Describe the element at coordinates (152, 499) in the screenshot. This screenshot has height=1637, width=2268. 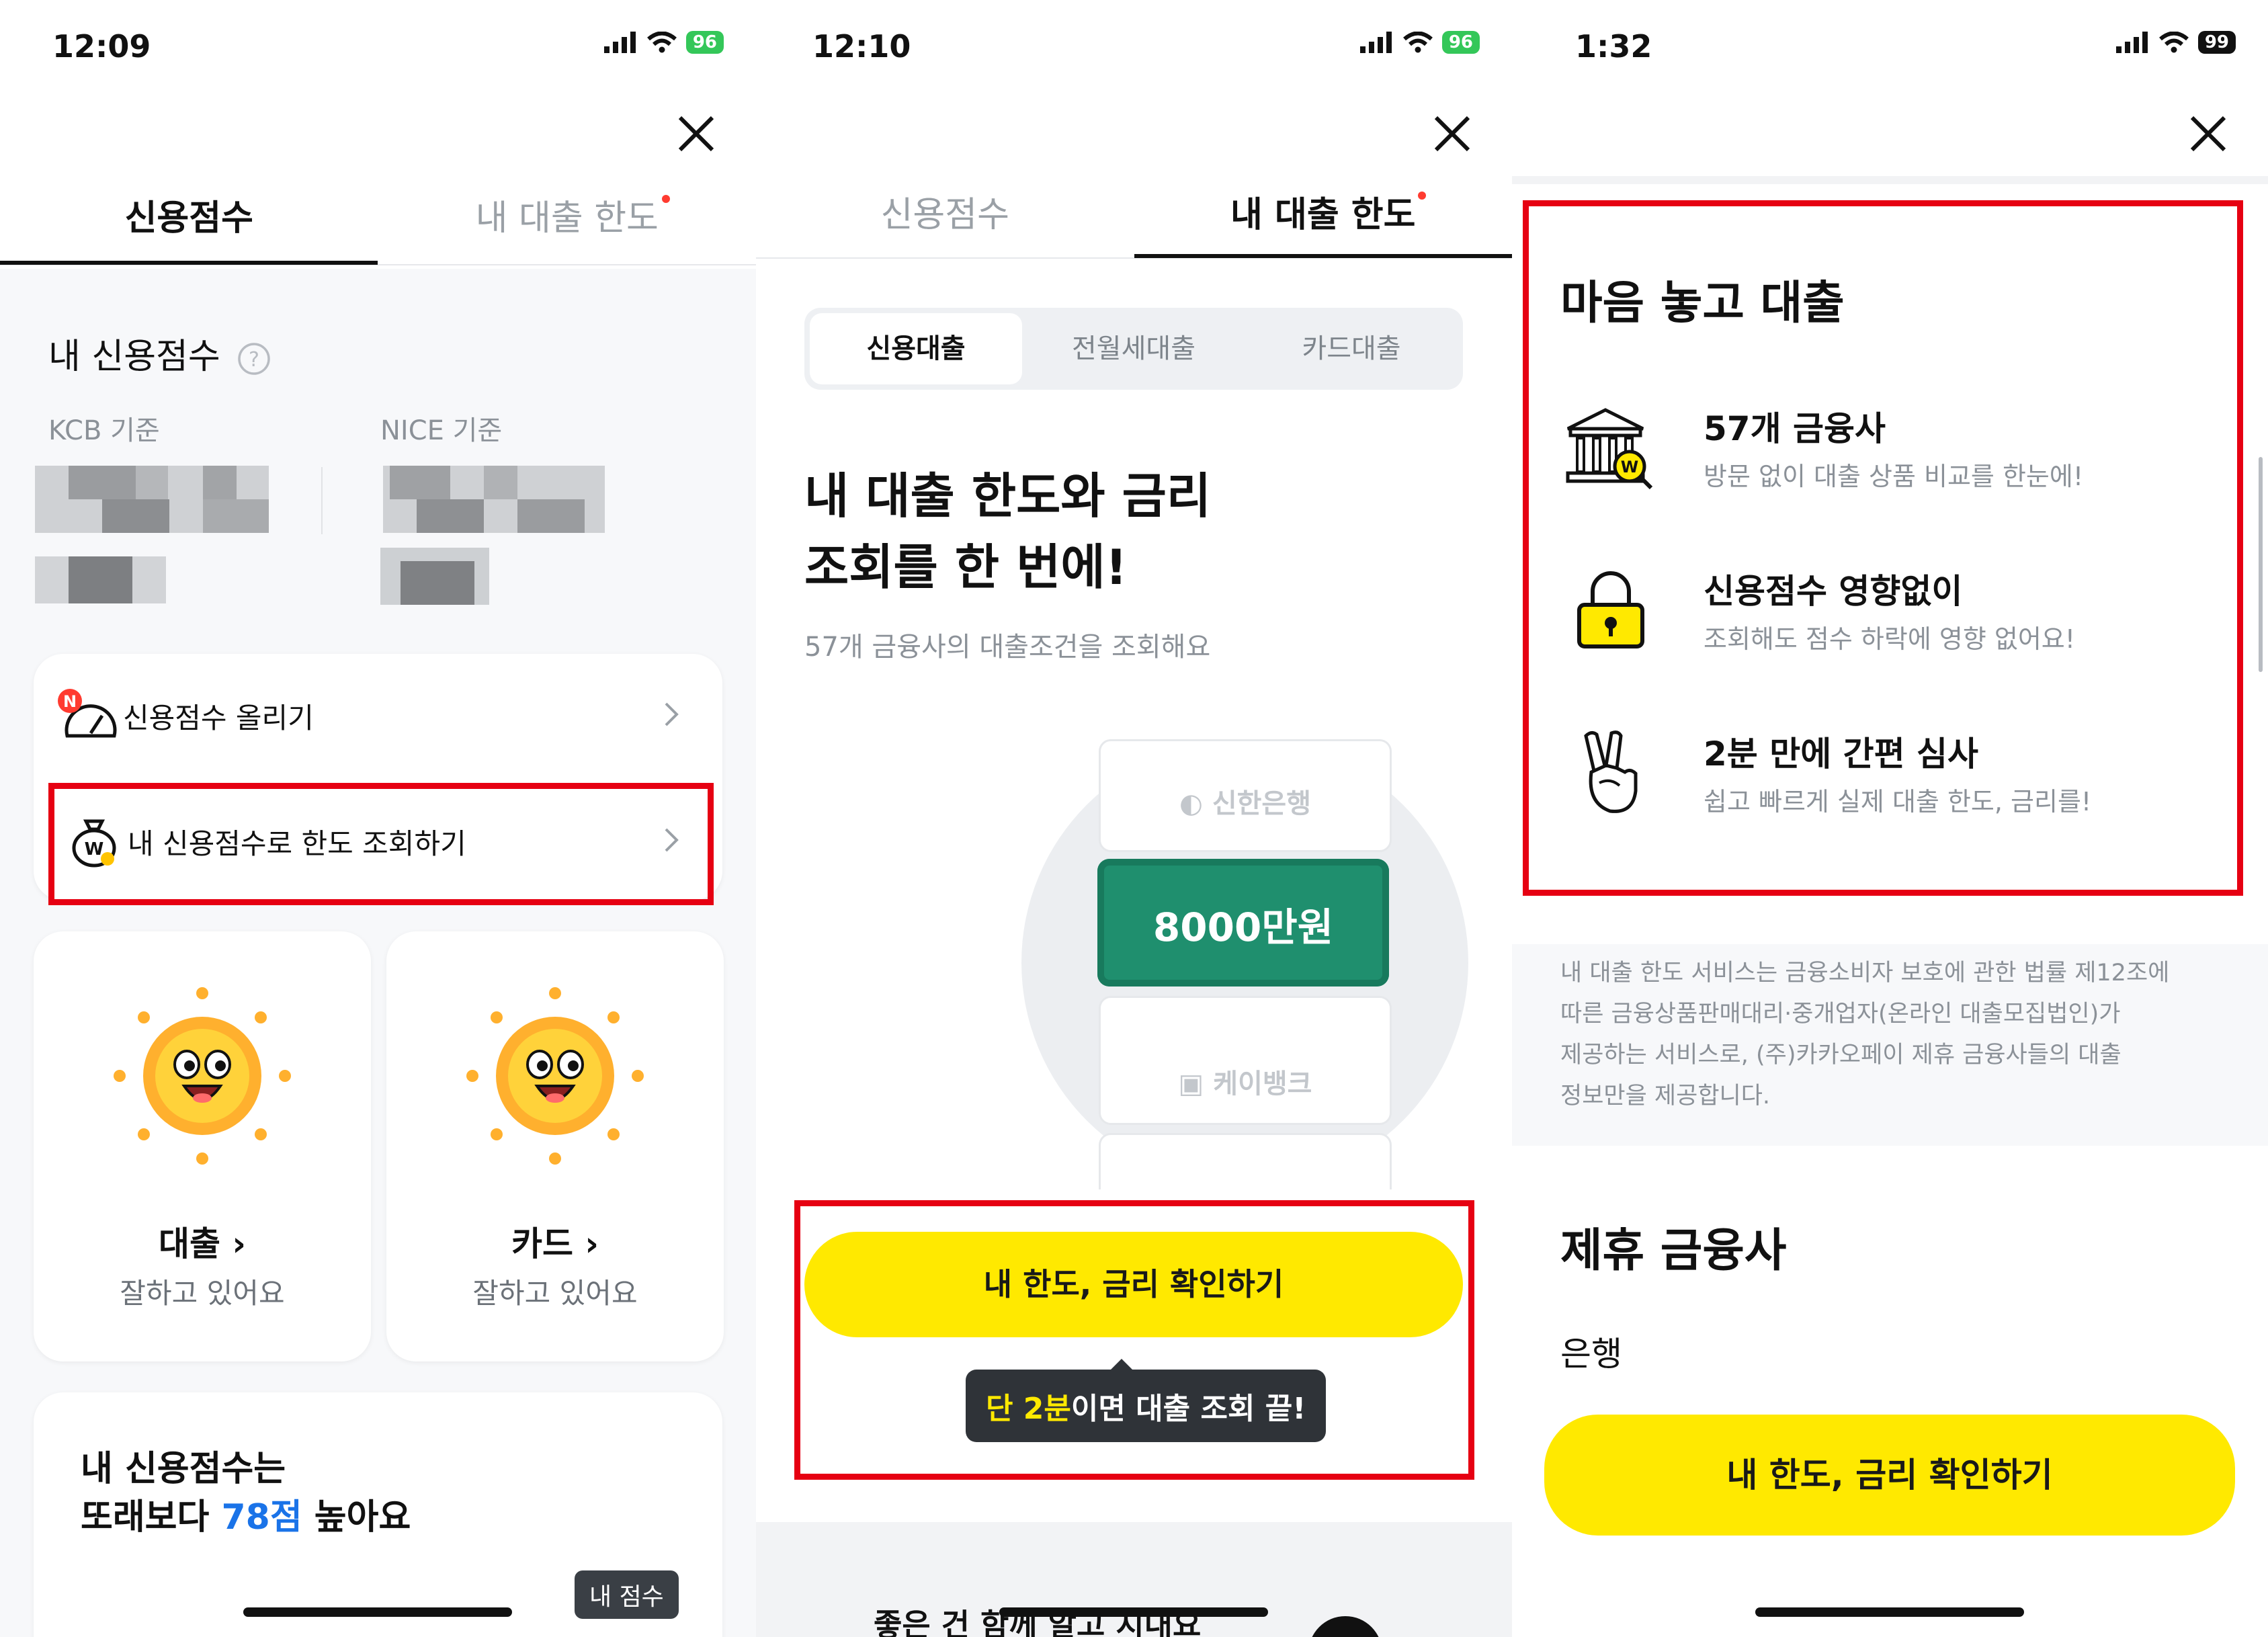
I see `kcb-score-blurred` at that location.